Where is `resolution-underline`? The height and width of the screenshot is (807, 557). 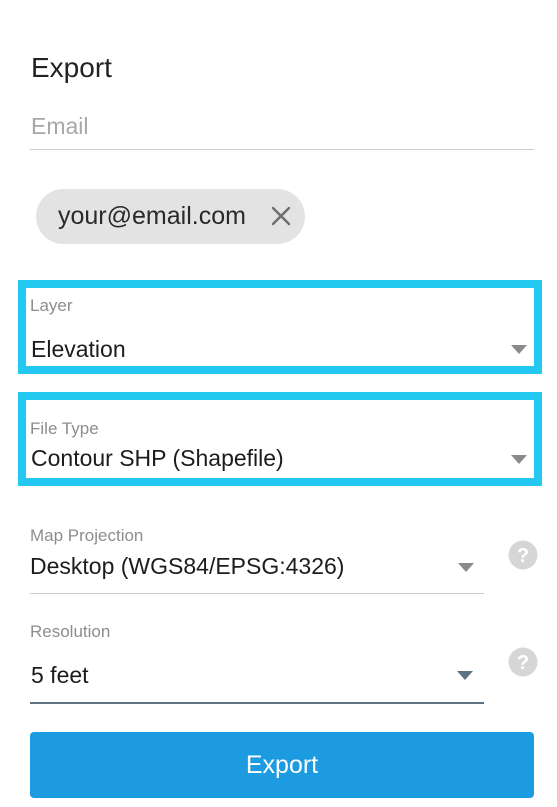 resolution-underline is located at coordinates (257, 703).